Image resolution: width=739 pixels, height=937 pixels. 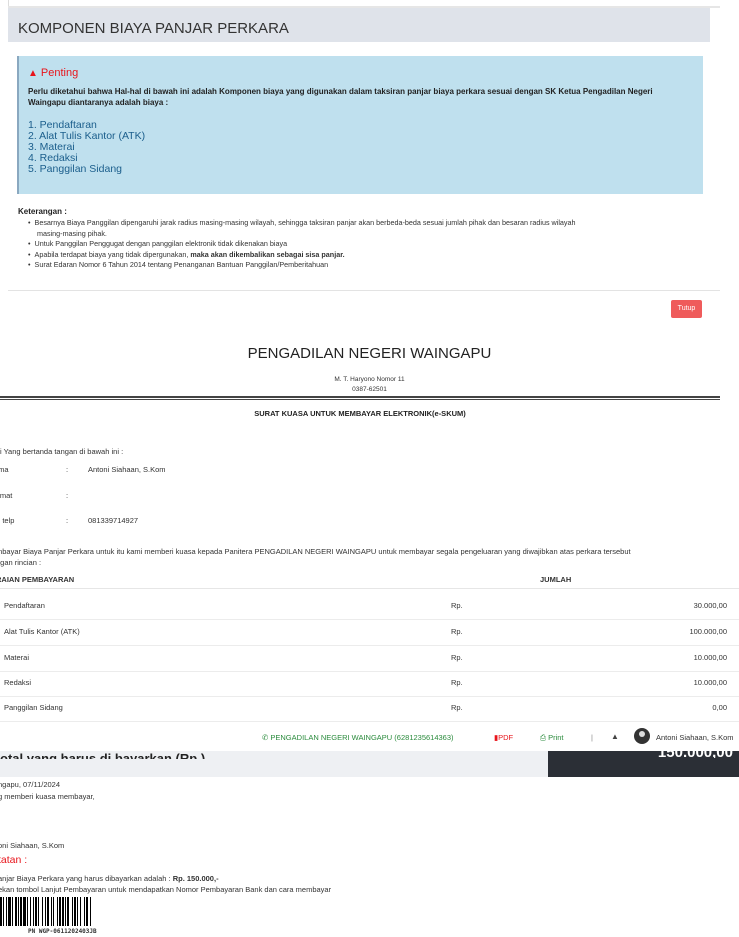 I want to click on modal-title: KOMPONEN BIAYA PANJAR PERKARA, so click(x=153, y=28).